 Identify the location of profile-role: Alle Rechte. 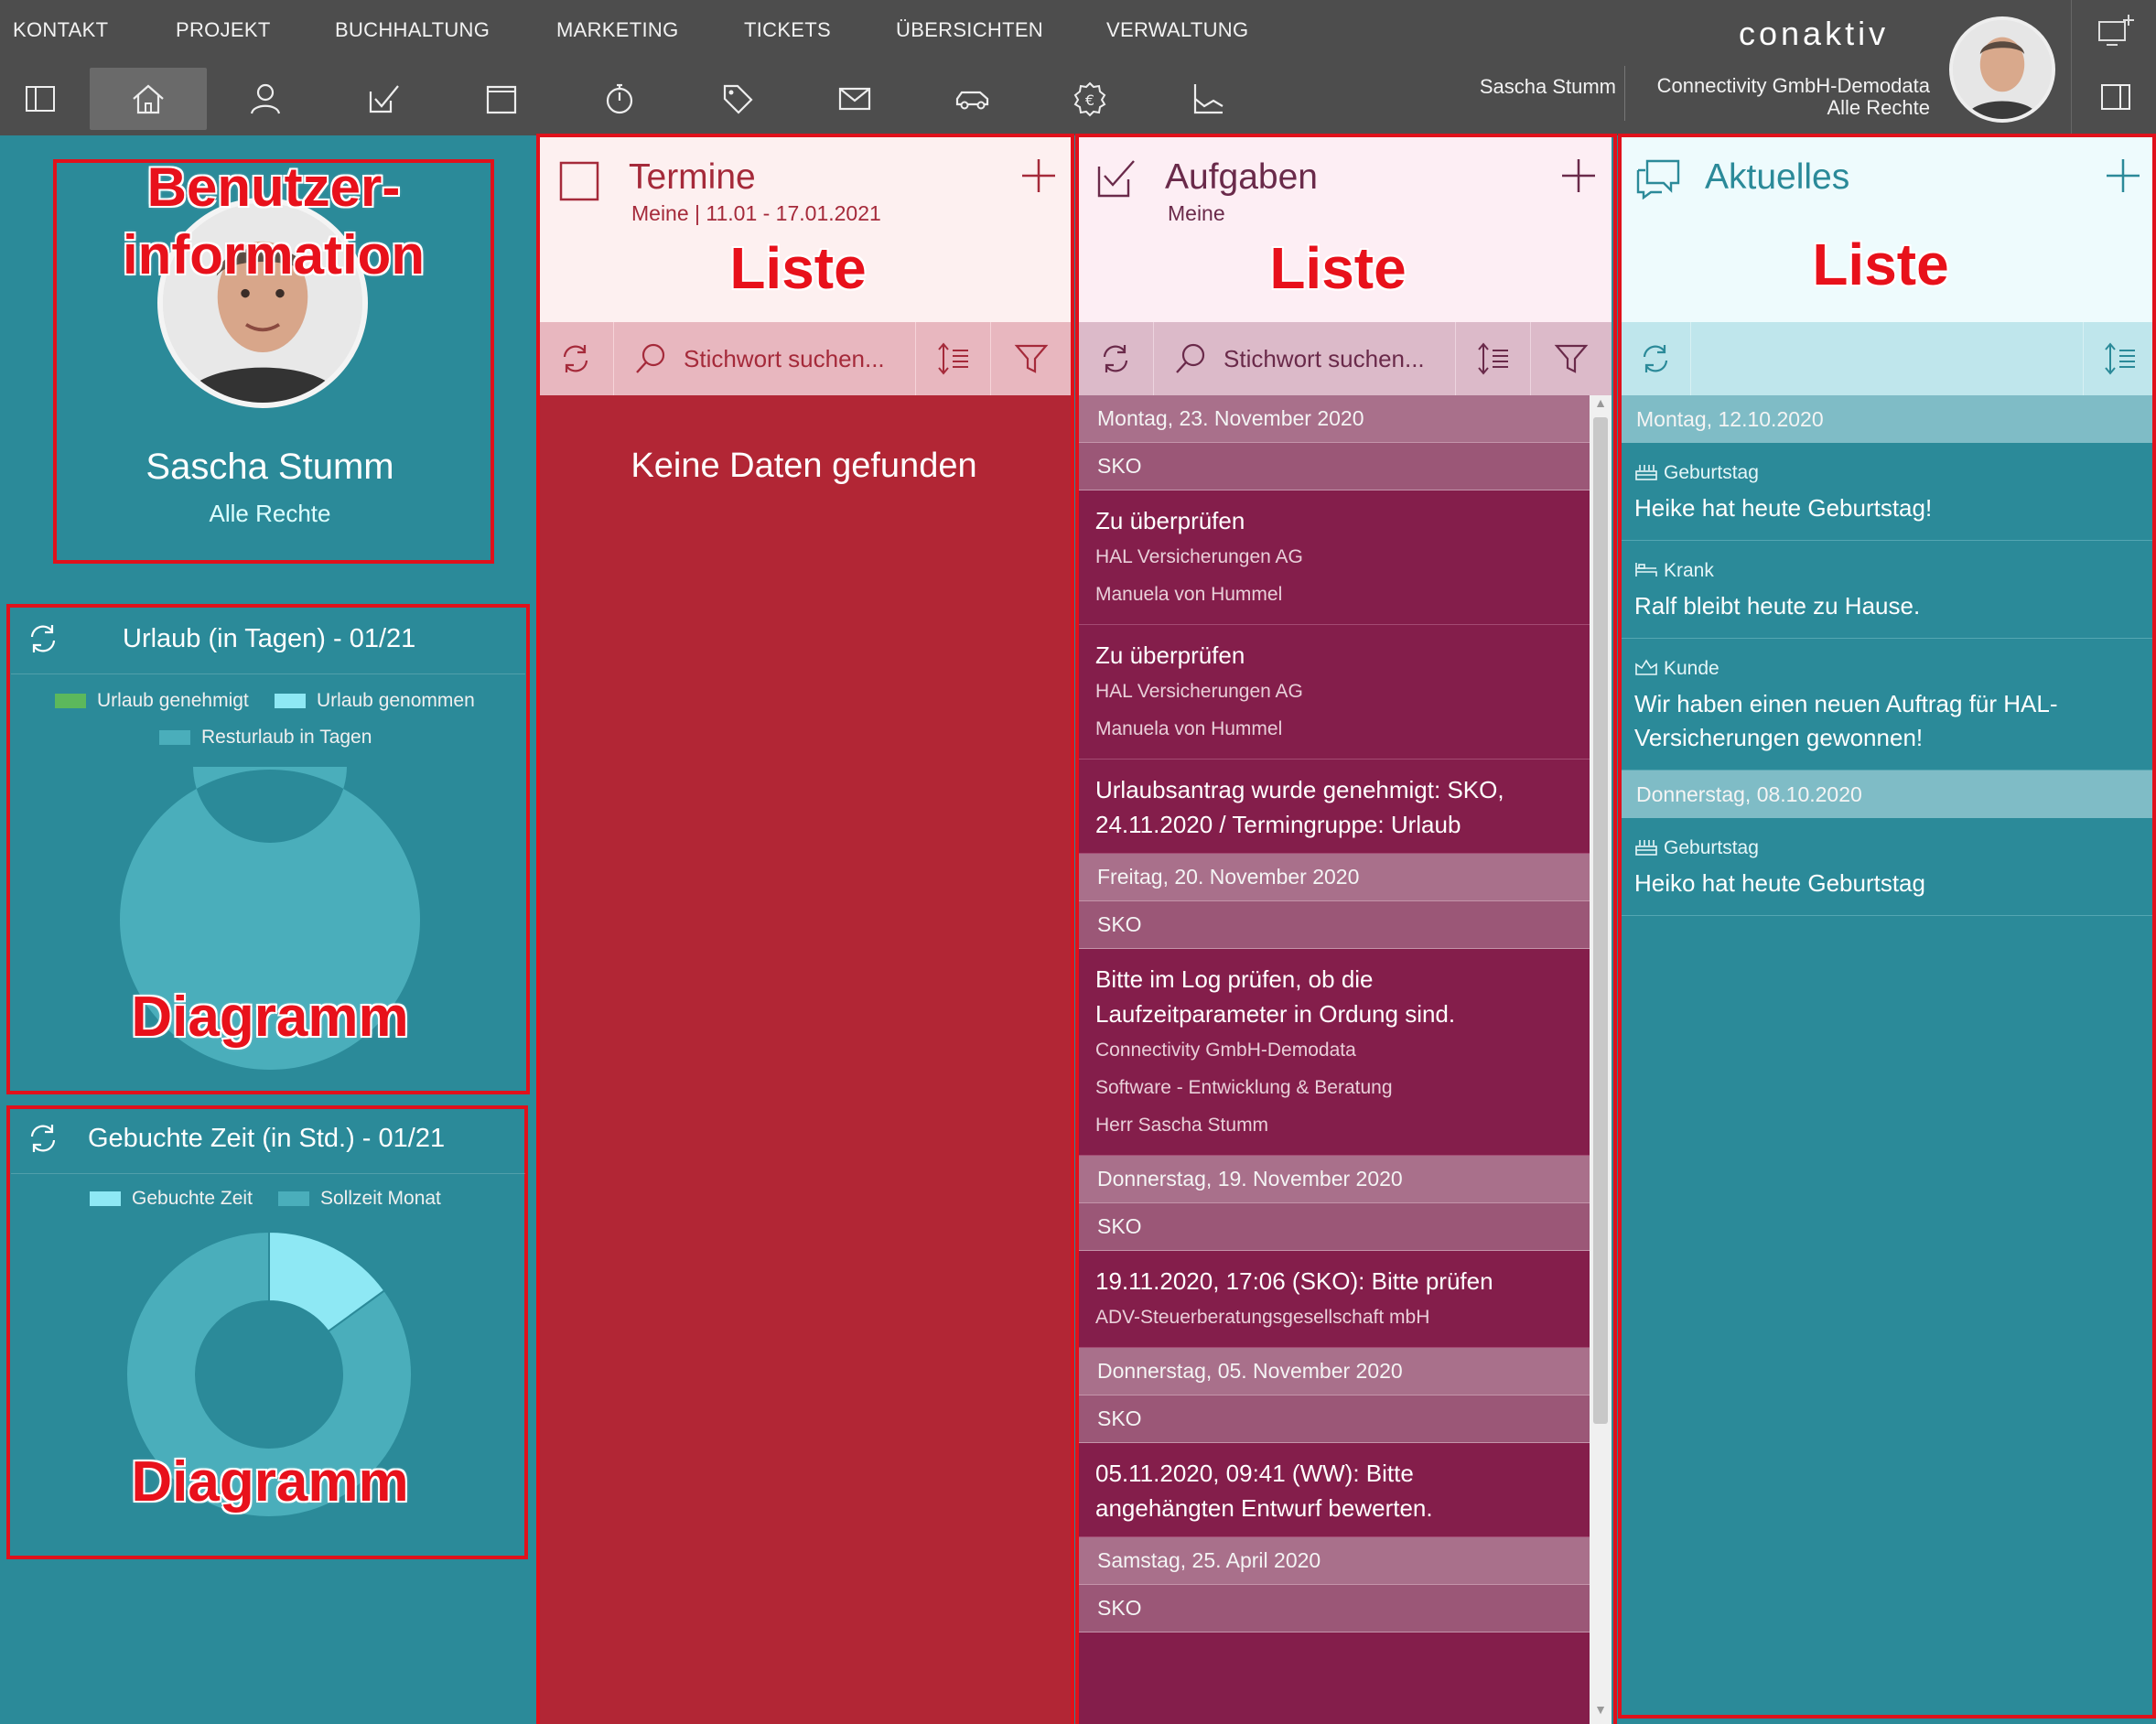
(270, 513).